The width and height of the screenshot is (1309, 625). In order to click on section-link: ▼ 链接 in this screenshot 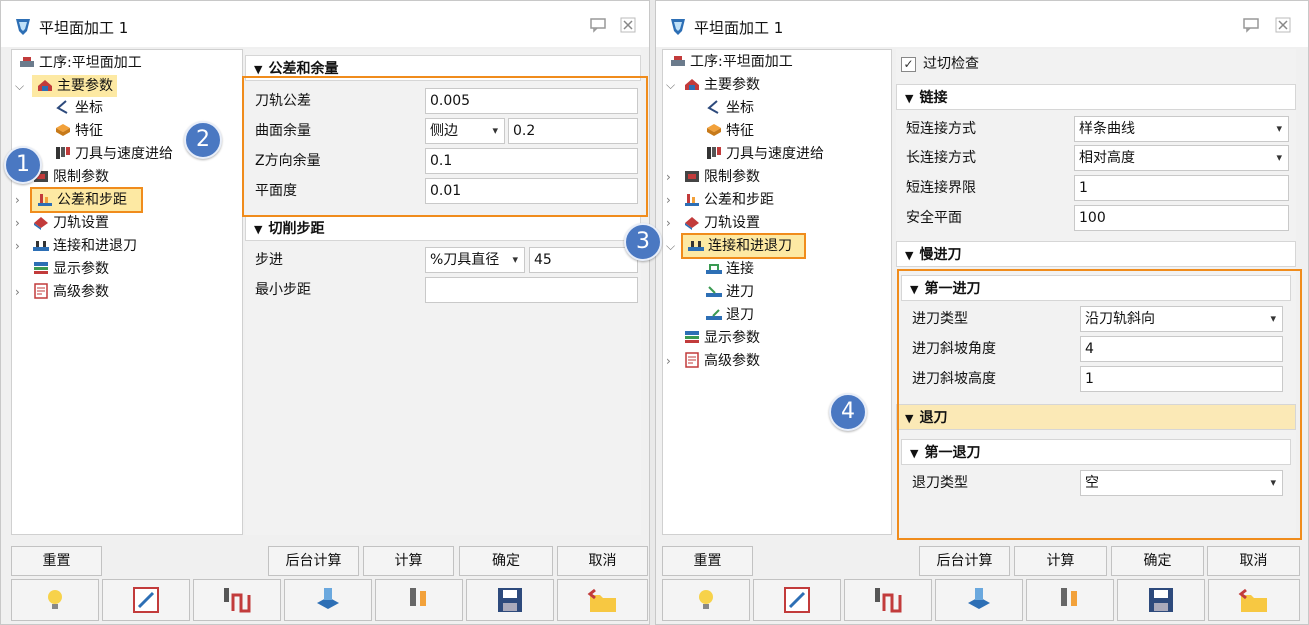, I will do `click(1096, 97)`.